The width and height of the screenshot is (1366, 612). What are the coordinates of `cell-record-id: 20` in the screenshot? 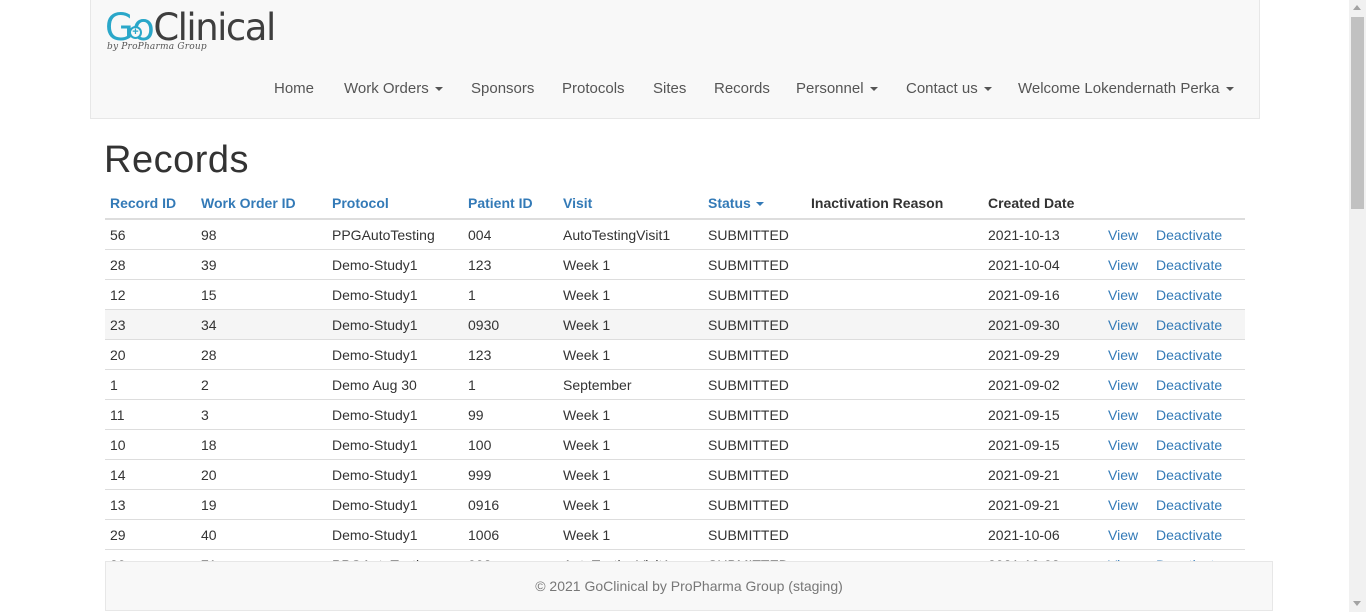 It's located at (150, 354).